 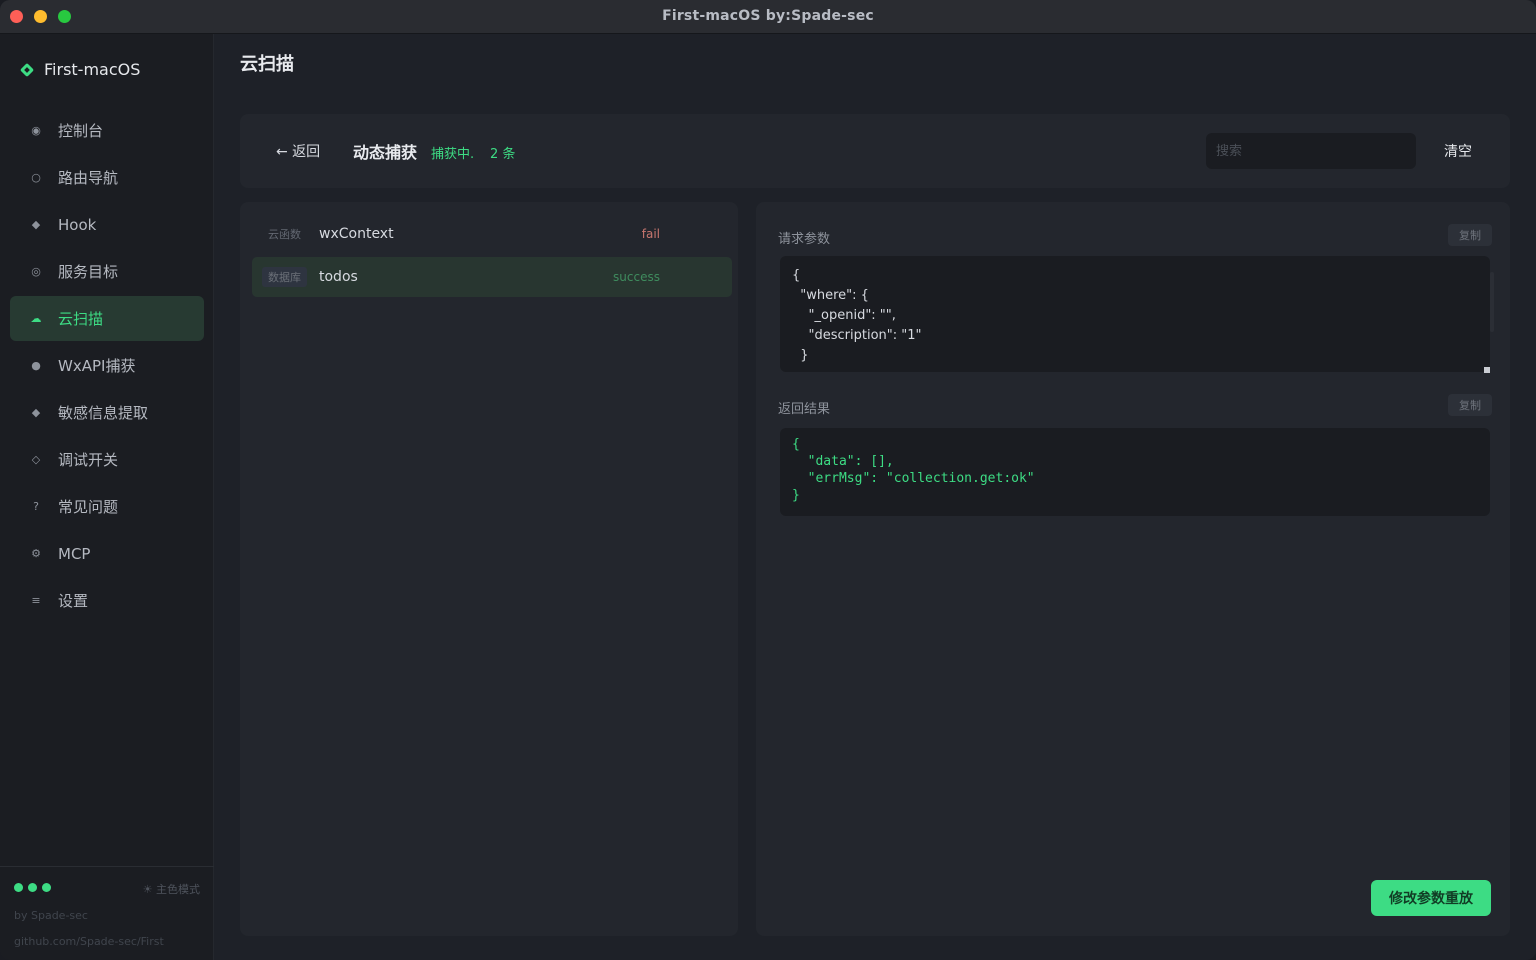 I want to click on sidebar-item-label: 调试开关, so click(x=88, y=460).